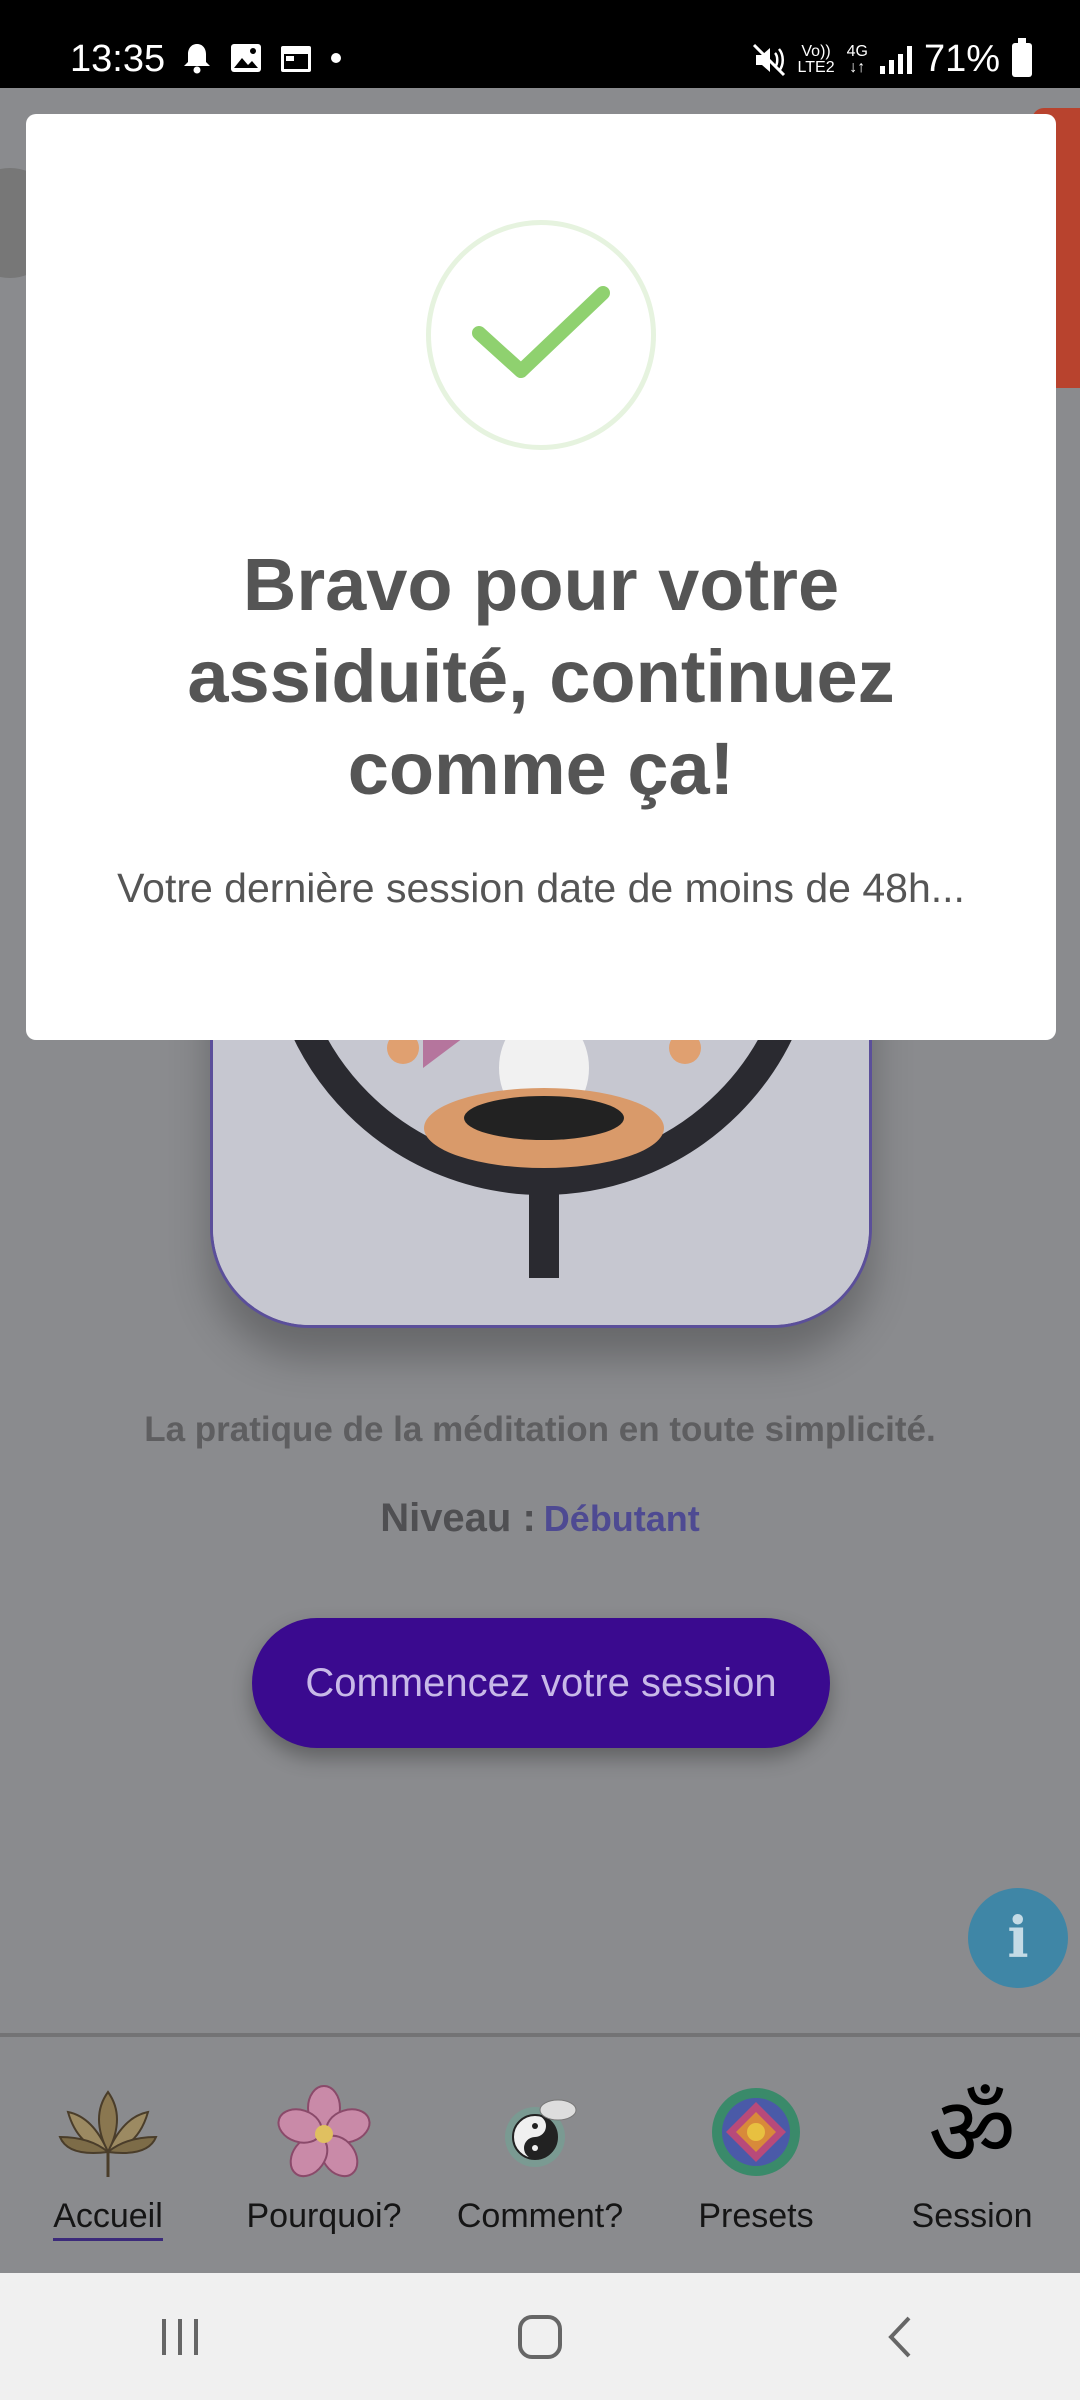 The image size is (1080, 2400). I want to click on system-indicators: Vo)) LTE2 4G ↓↑ 71%, so click(892, 59).